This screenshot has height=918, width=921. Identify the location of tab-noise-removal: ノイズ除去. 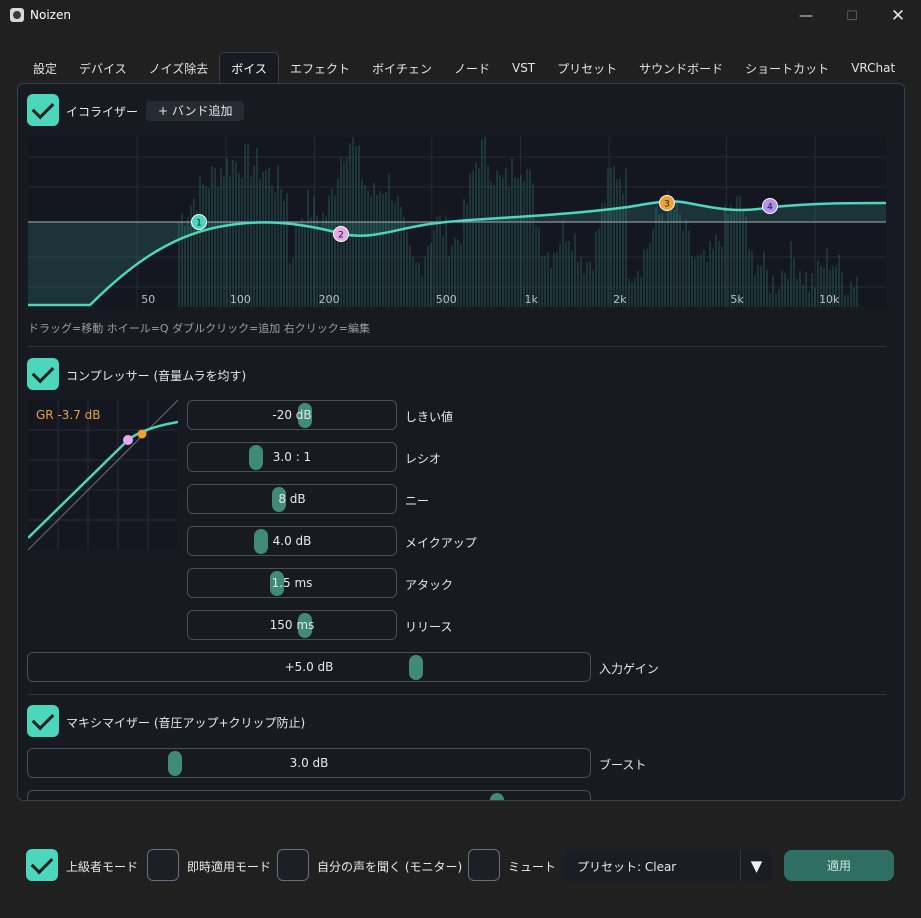
(179, 68).